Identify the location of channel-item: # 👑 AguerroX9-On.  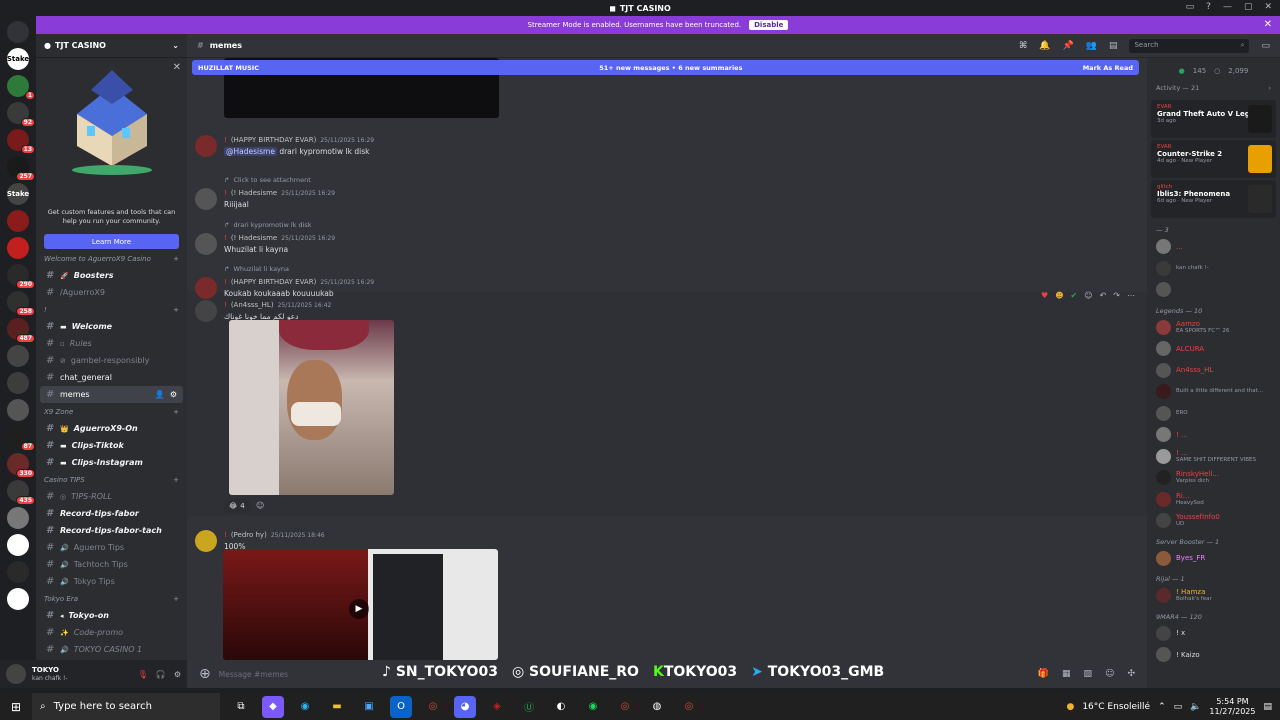
(111, 428).